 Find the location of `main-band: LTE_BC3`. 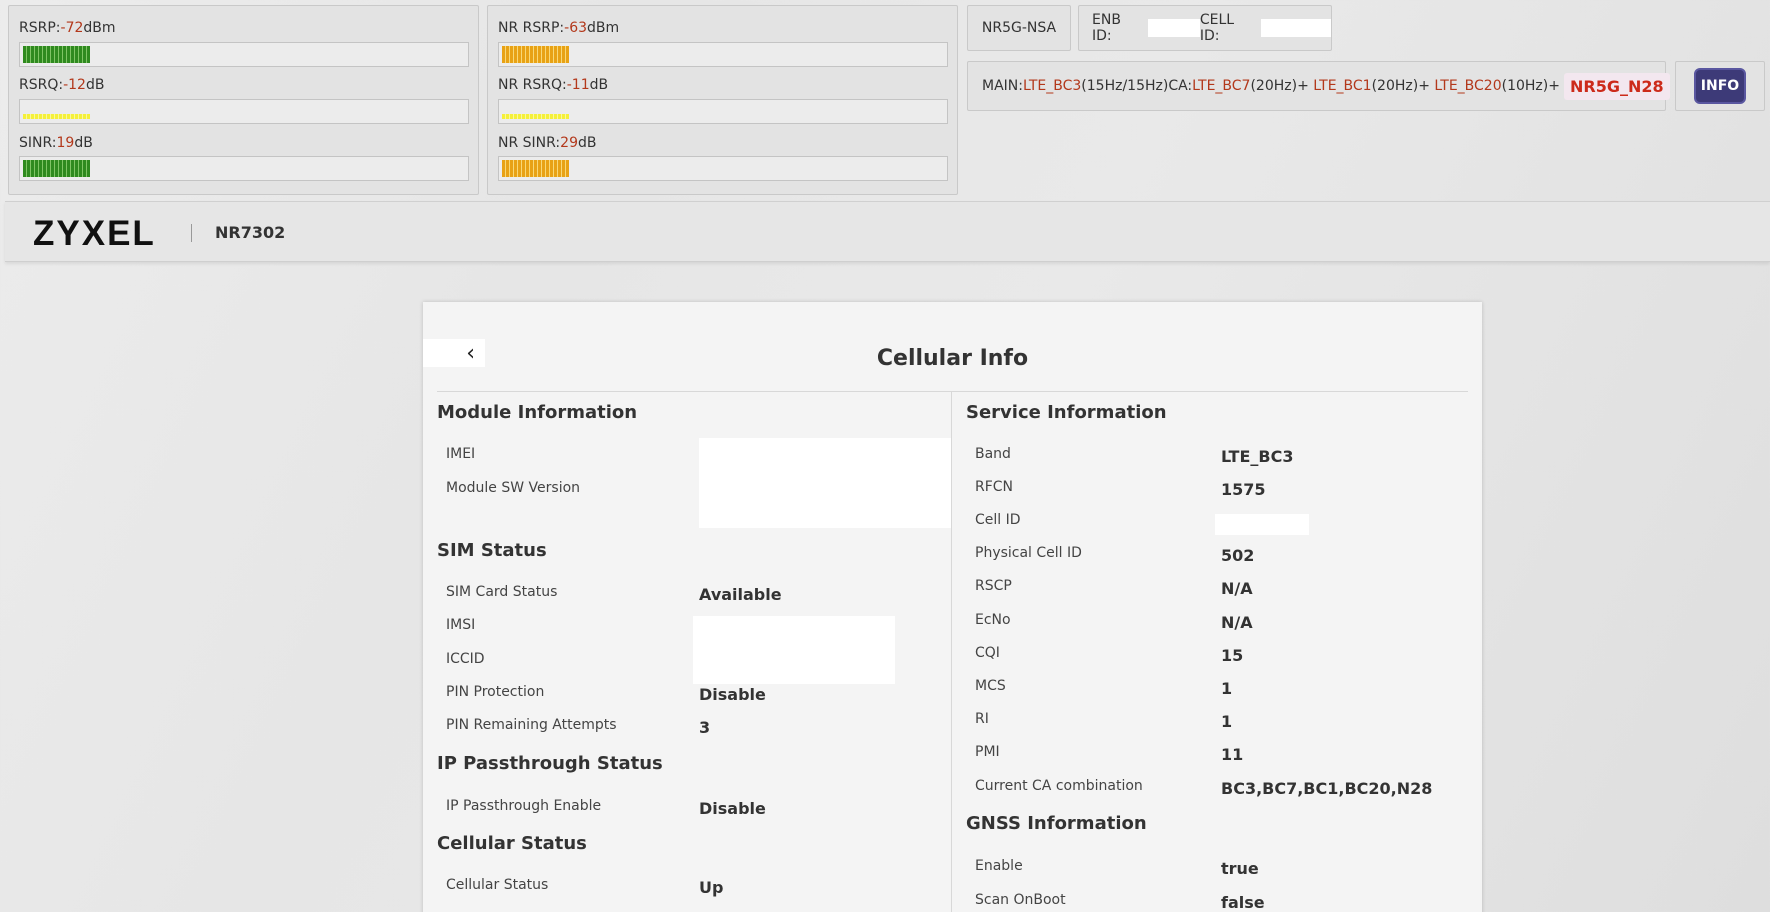

main-band: LTE_BC3 is located at coordinates (1052, 86).